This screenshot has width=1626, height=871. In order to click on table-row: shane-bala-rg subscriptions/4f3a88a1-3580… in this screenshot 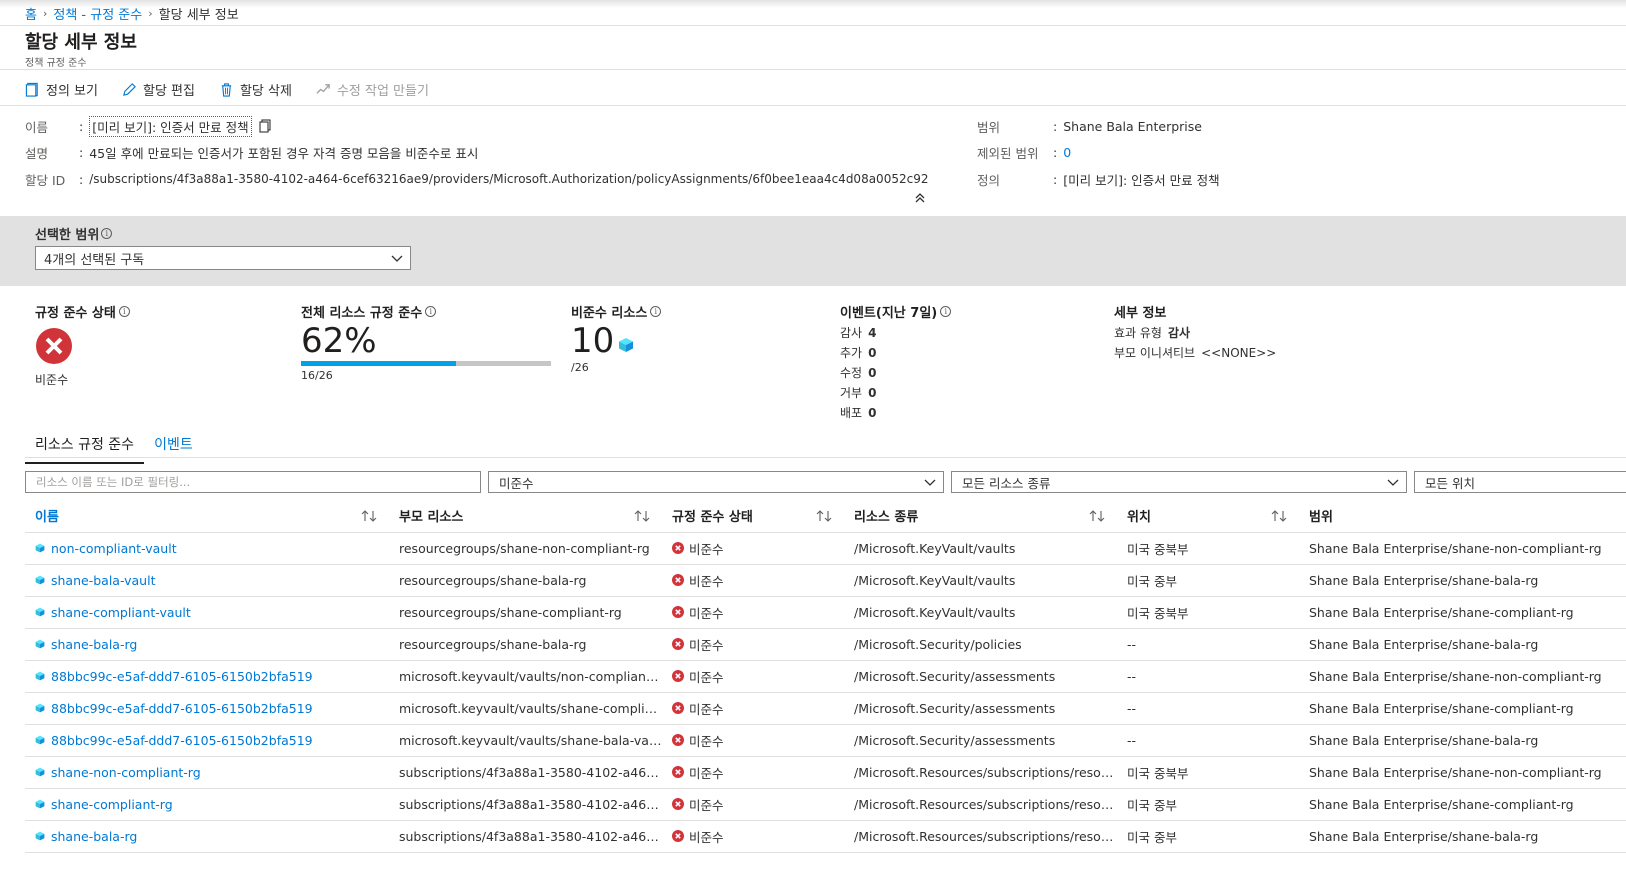, I will do `click(825, 836)`.